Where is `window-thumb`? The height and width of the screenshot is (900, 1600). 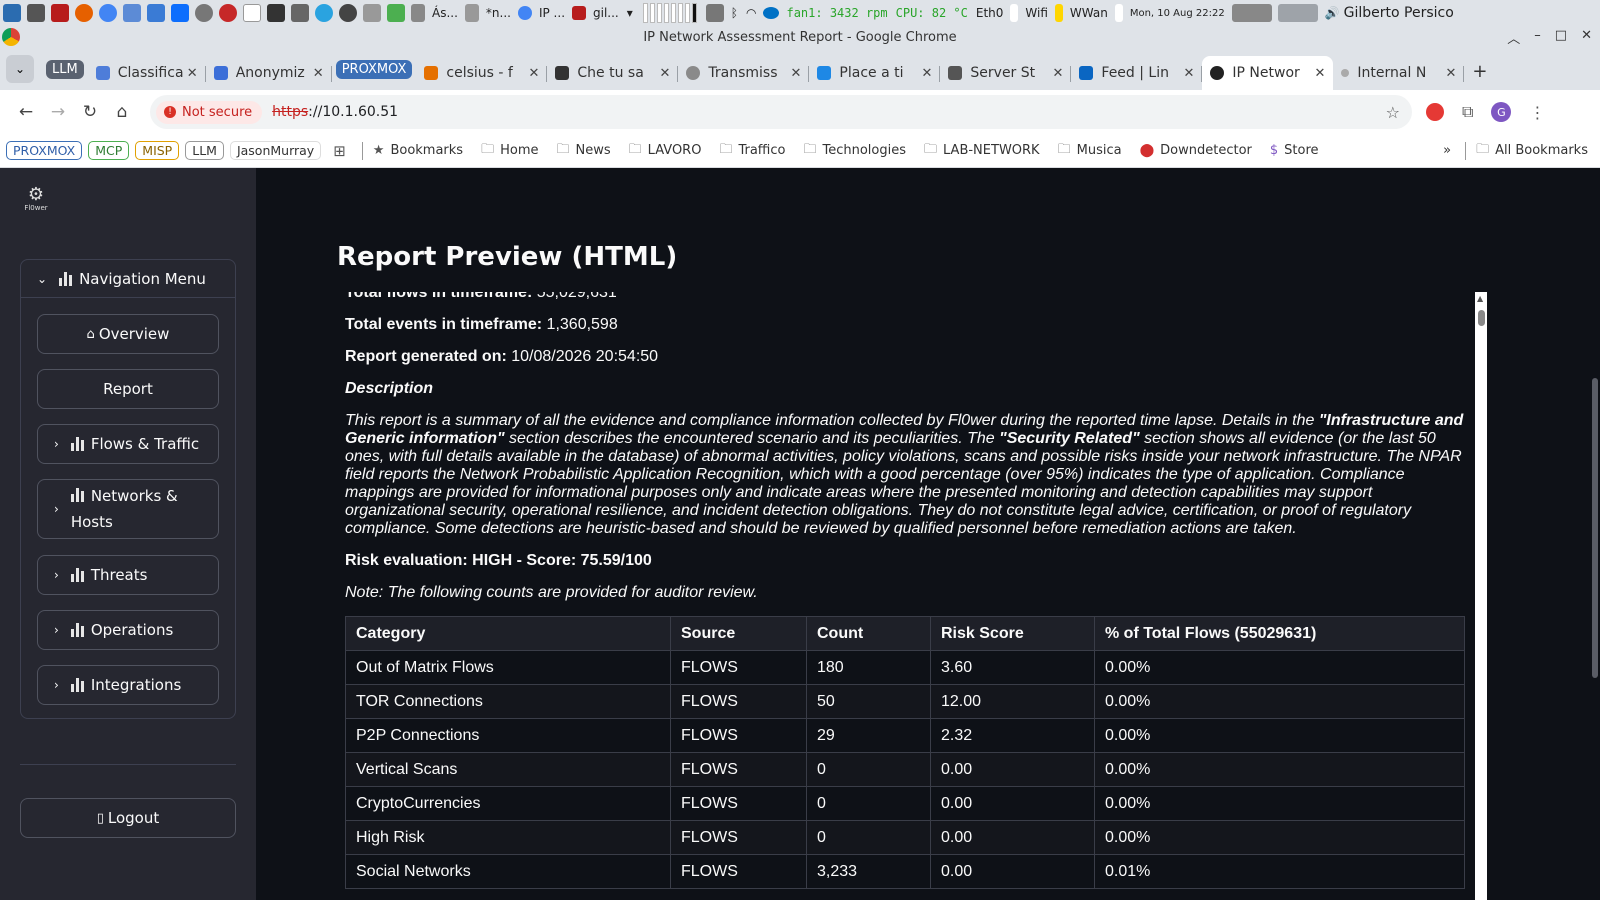 window-thumb is located at coordinates (1297, 13).